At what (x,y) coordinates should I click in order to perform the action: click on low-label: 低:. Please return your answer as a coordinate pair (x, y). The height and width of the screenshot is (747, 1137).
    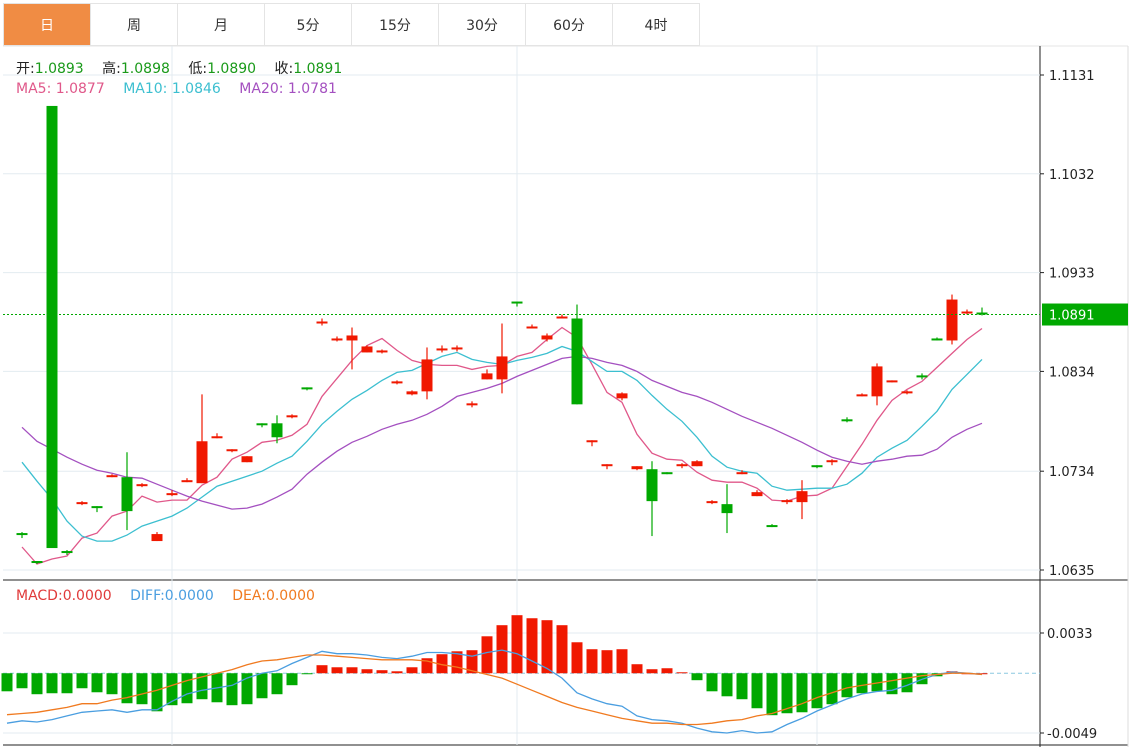
    Looking at the image, I should click on (198, 69).